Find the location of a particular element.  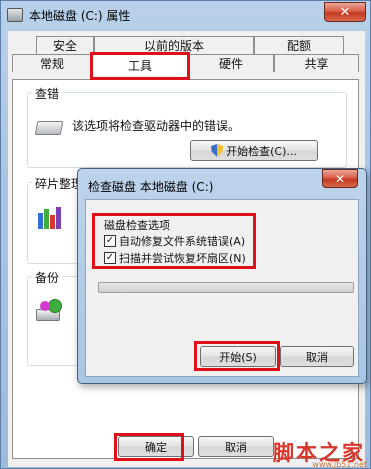

ok-button: 确定 is located at coordinates (156, 446).